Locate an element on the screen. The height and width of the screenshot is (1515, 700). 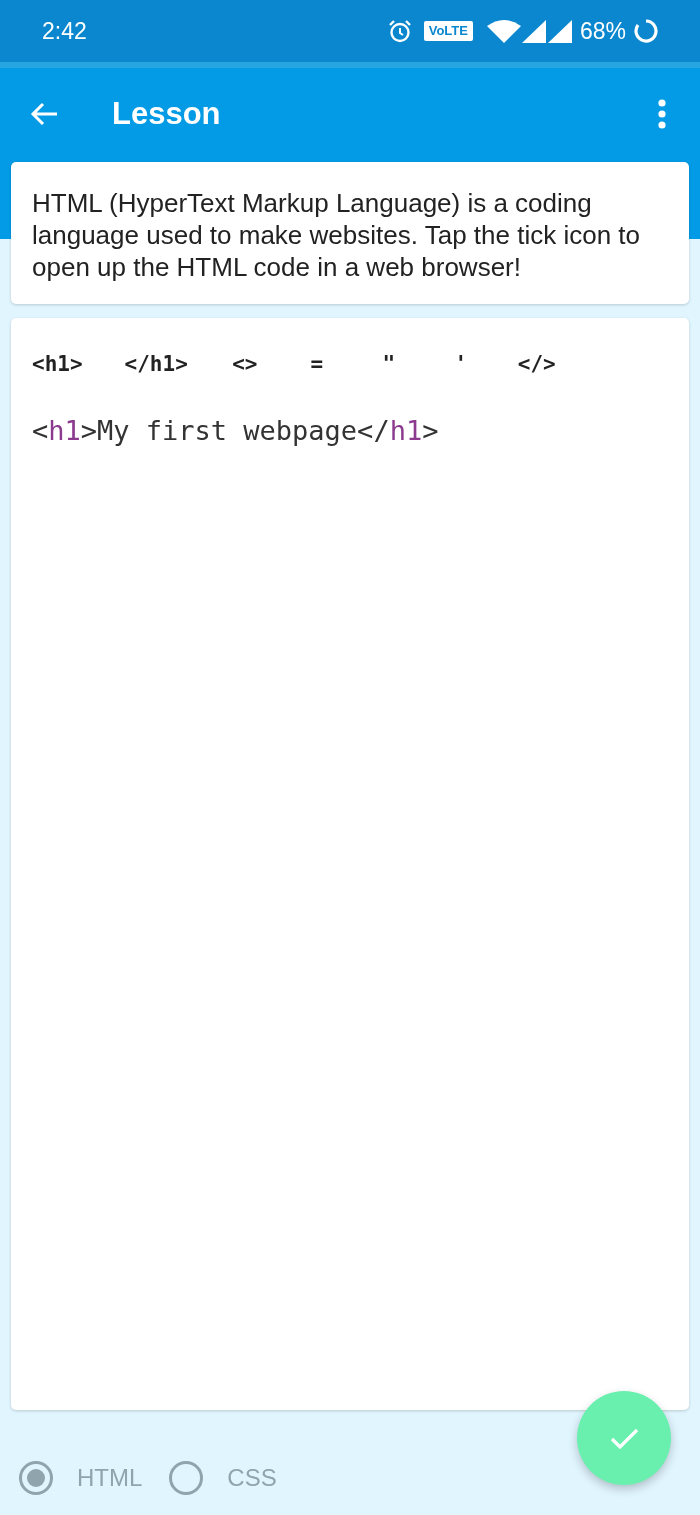
symbol-key: </h1> is located at coordinates (156, 364).